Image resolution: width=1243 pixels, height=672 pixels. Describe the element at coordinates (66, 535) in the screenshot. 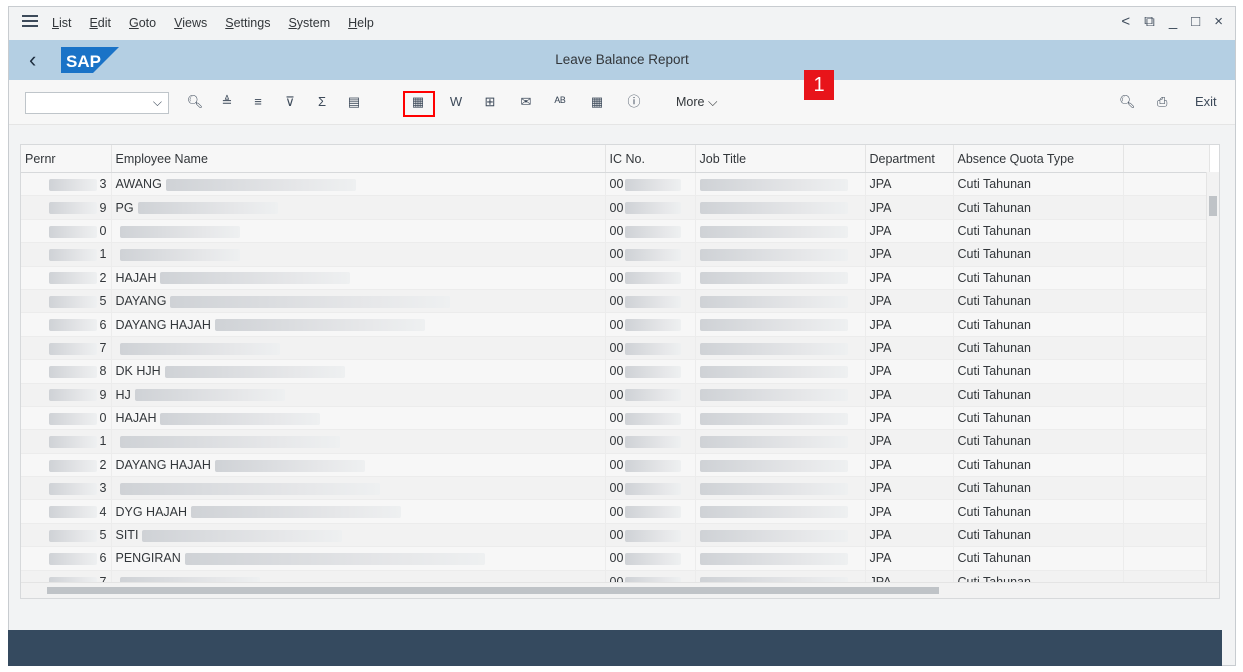

I see `pernr-cell: 5` at that location.